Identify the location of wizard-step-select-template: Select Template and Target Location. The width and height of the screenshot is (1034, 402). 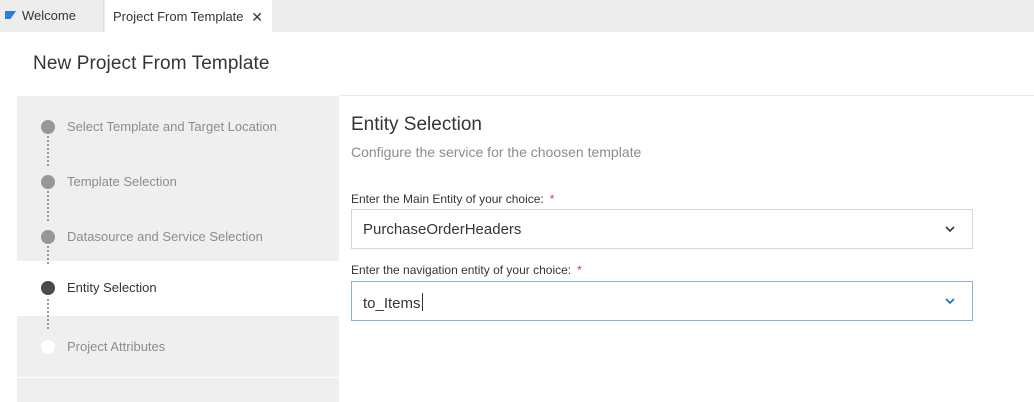
(178, 127).